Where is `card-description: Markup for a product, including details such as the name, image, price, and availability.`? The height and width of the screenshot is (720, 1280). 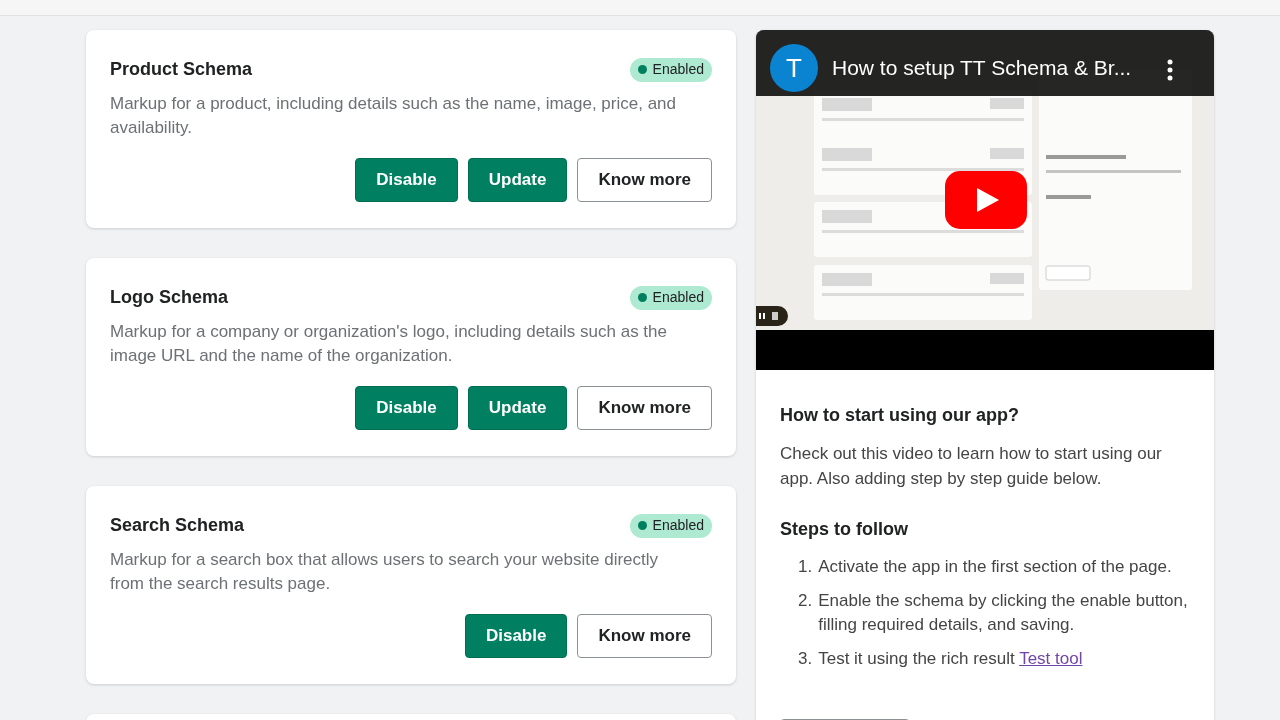
card-description: Markup for a product, including details such as the name, image, price, and availability. is located at coordinates (394, 116).